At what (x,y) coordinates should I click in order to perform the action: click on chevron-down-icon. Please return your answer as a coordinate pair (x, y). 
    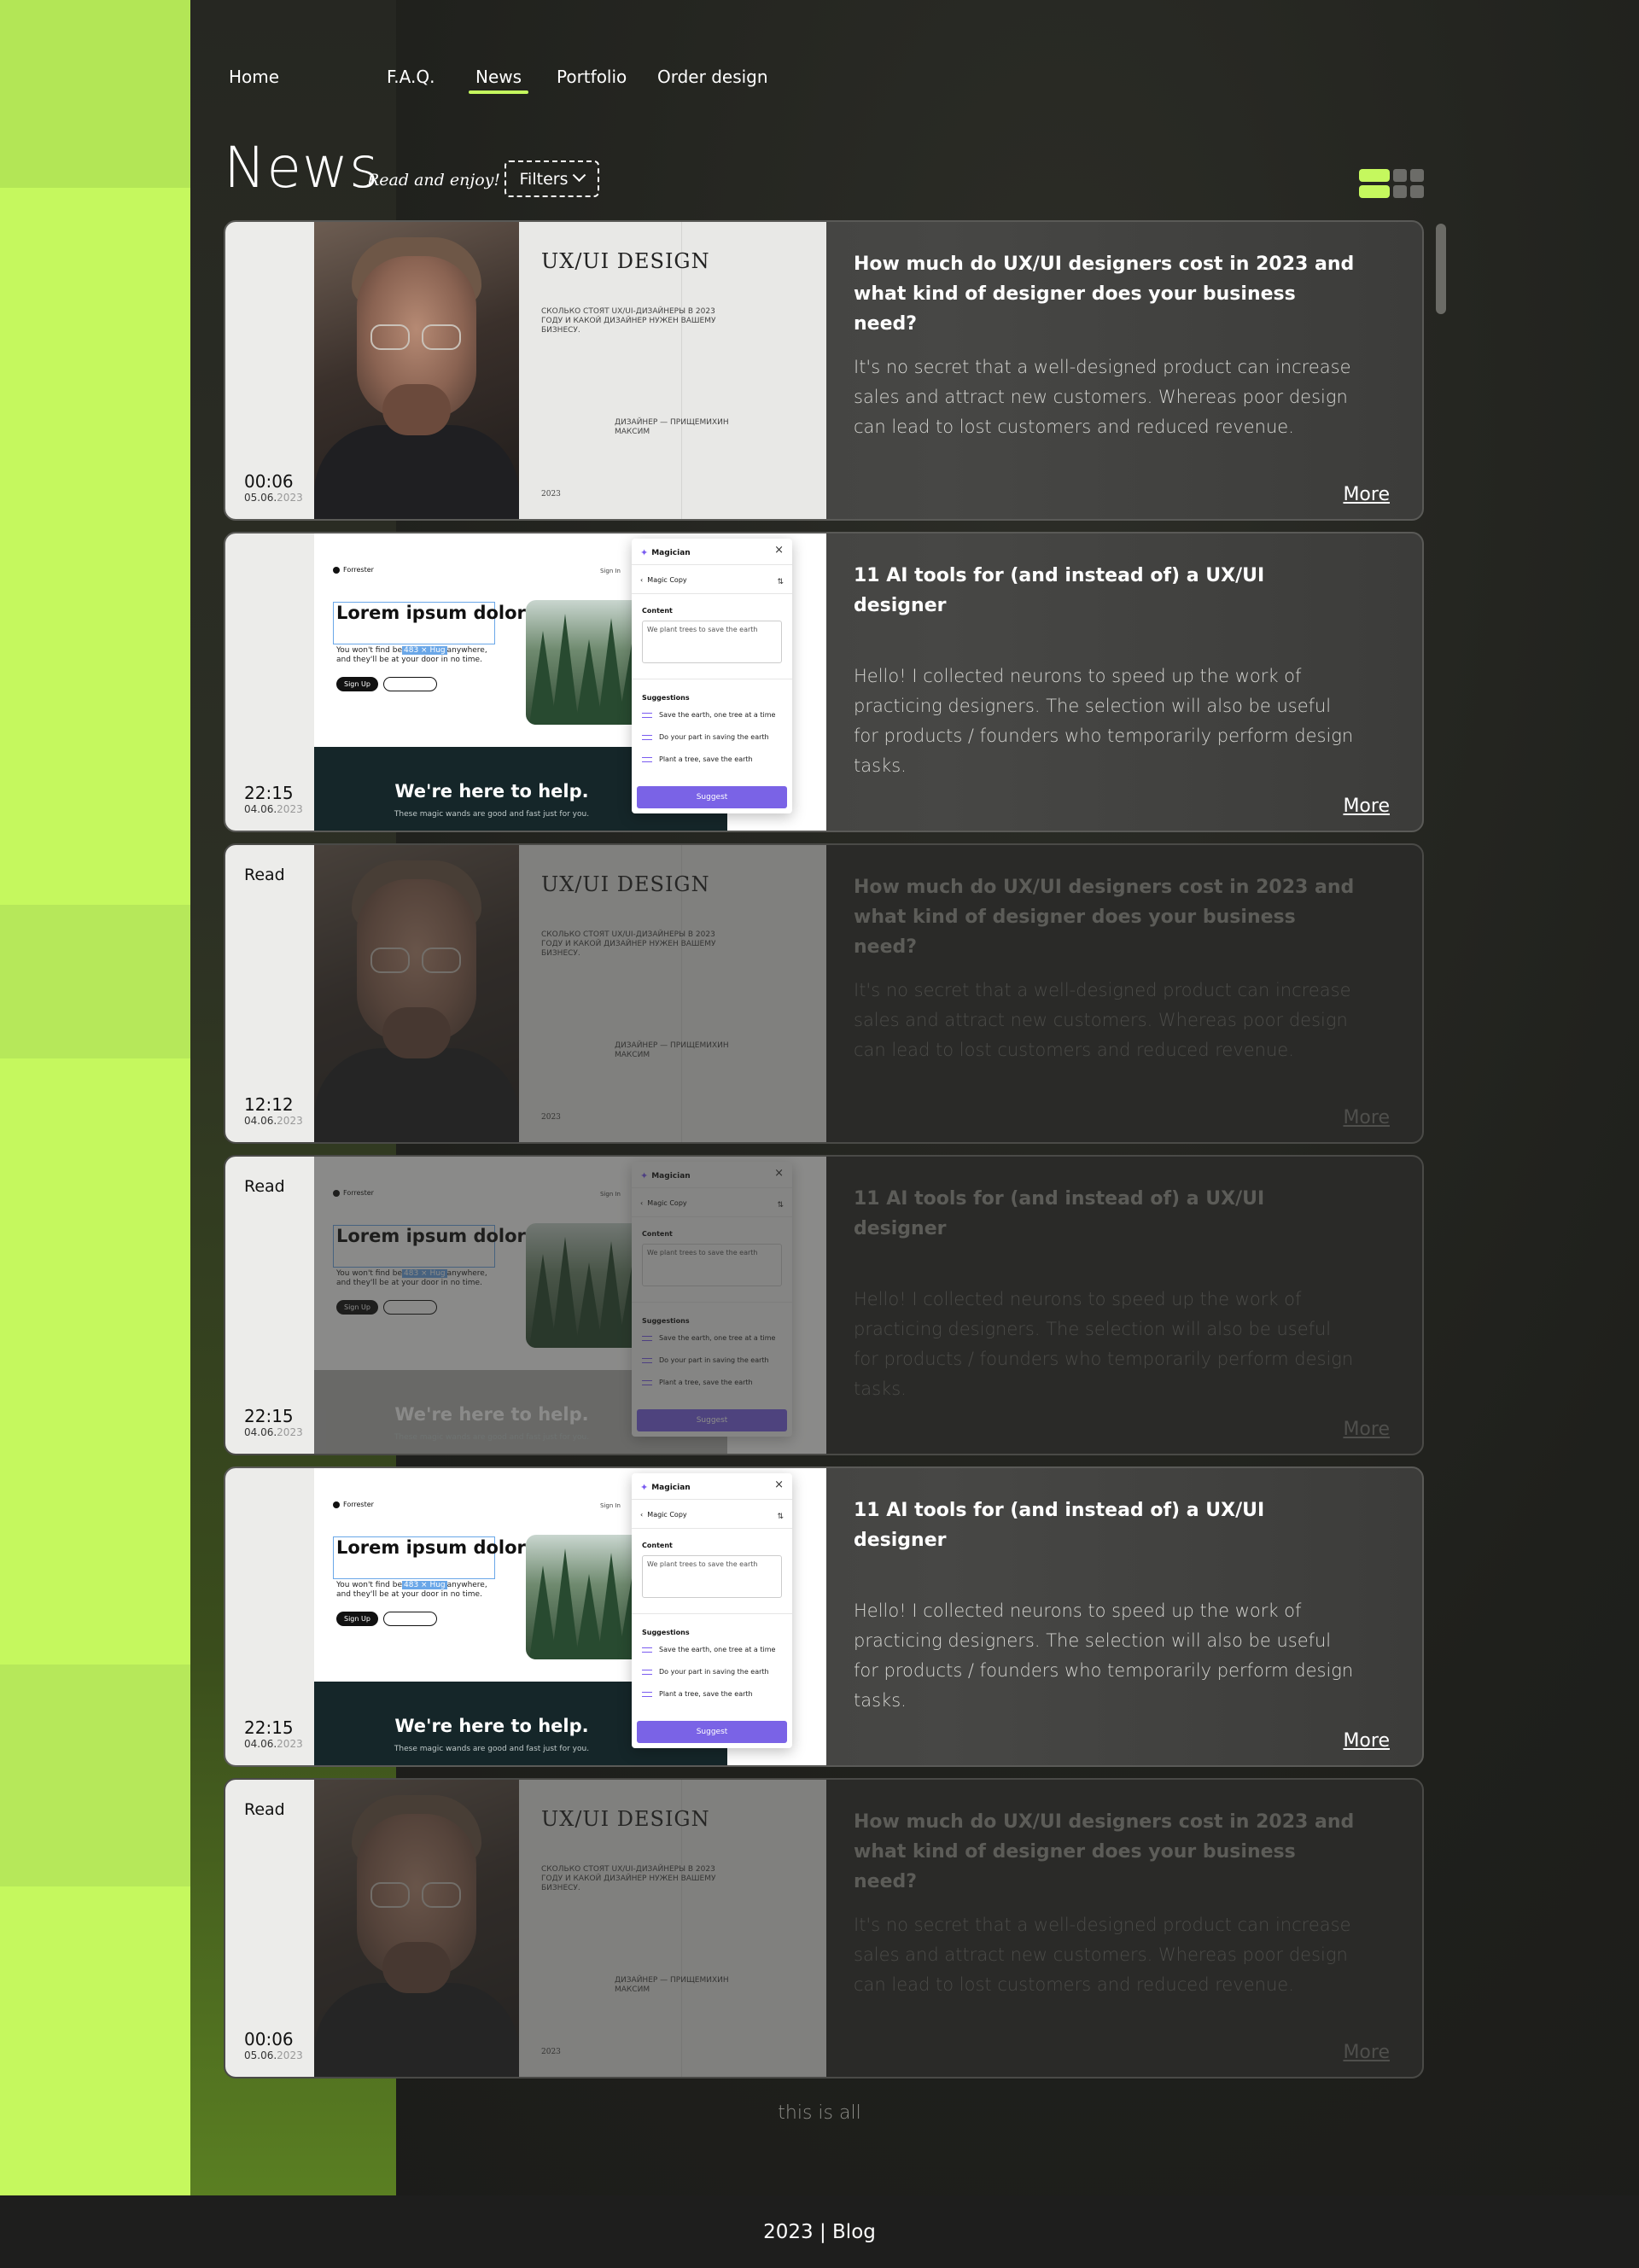
    Looking at the image, I should click on (579, 175).